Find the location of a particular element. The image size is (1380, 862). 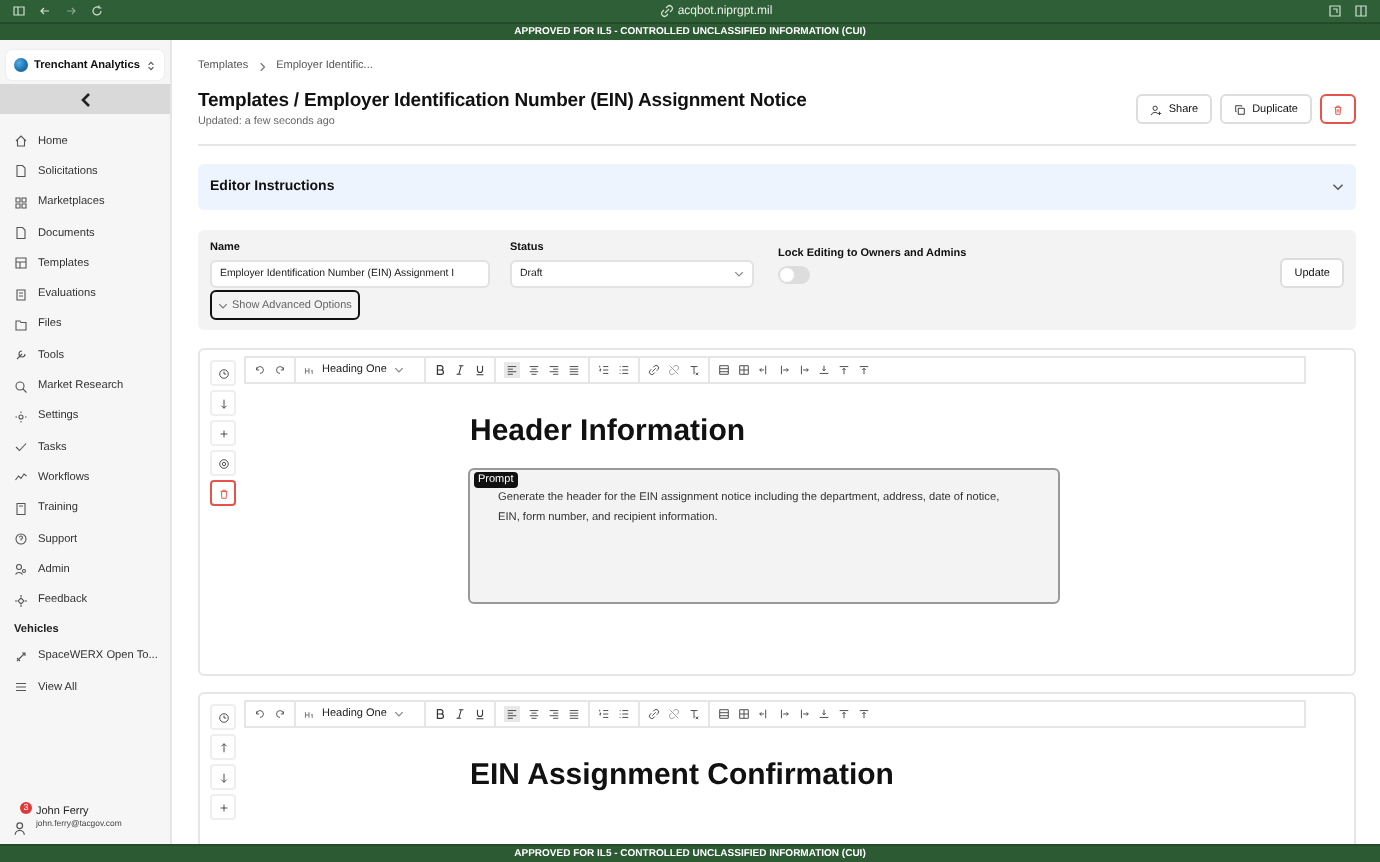

back-icon is located at coordinates (45, 11).